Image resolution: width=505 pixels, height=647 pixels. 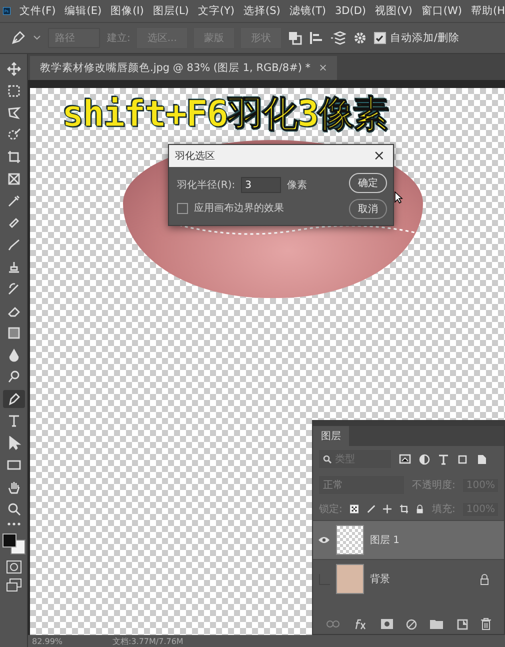 I want to click on auto-add-delete-label: 自动添加/删除, so click(x=425, y=38).